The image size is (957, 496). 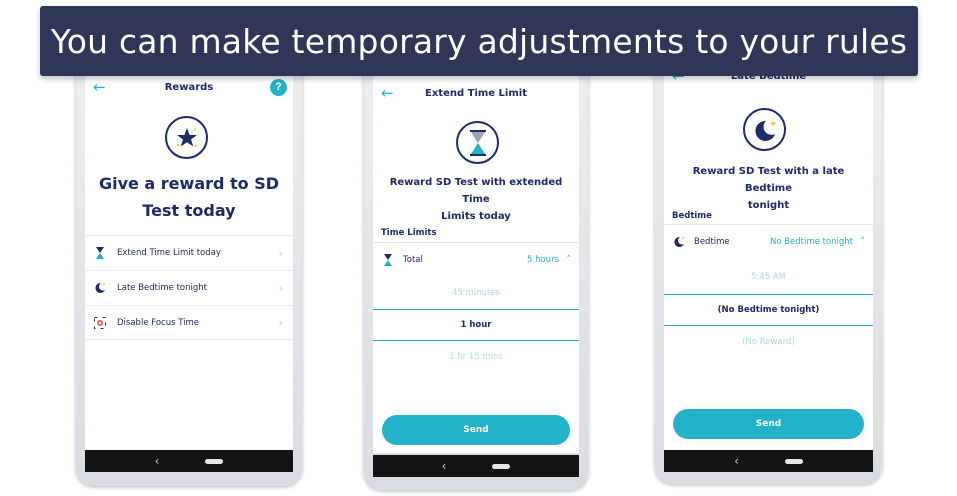 I want to click on section-label-time-limits: Time Limits, so click(x=409, y=233).